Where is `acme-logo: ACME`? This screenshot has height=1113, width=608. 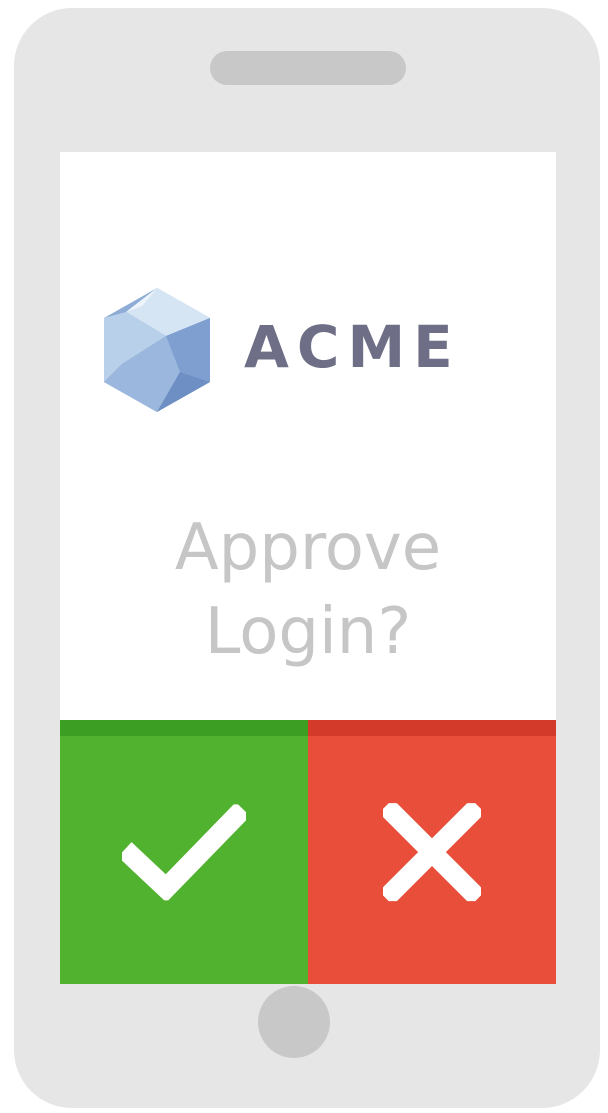
acme-logo: ACME is located at coordinates (306, 350).